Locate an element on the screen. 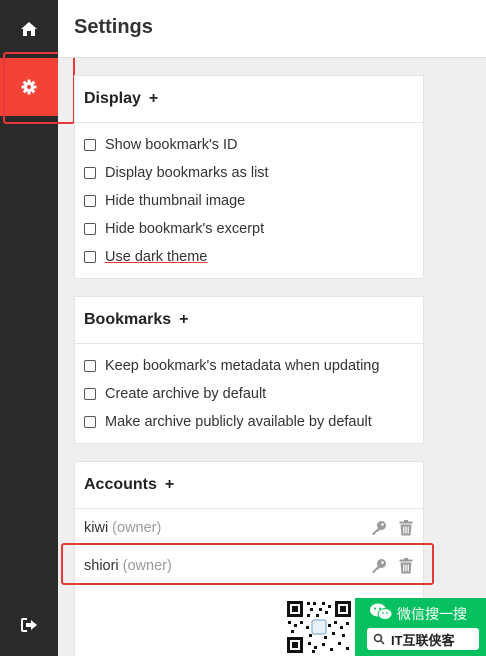 This screenshot has width=486, height=656. option-display-as-list: Display bookmarks as list is located at coordinates (249, 173).